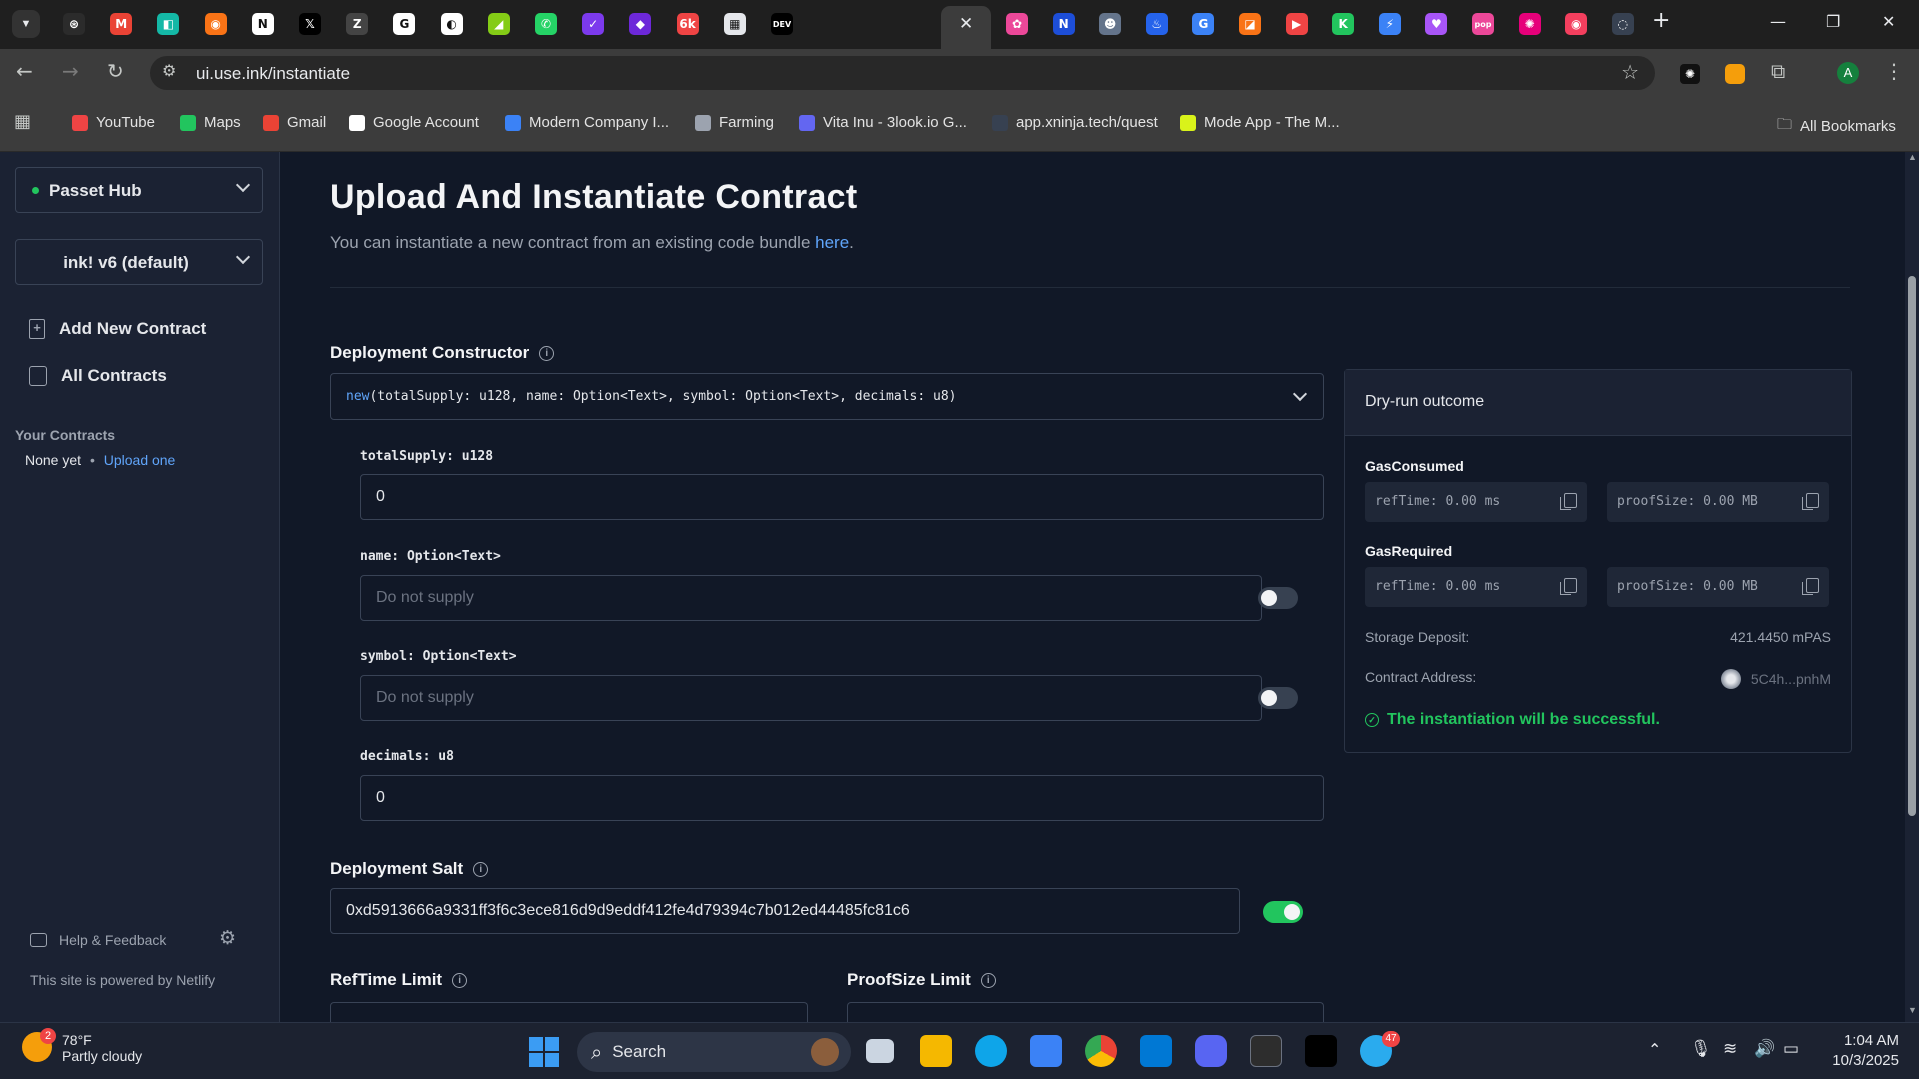 This screenshot has height=1079, width=1919. Describe the element at coordinates (1211, 1051) in the screenshot. I see `discord-icon` at that location.